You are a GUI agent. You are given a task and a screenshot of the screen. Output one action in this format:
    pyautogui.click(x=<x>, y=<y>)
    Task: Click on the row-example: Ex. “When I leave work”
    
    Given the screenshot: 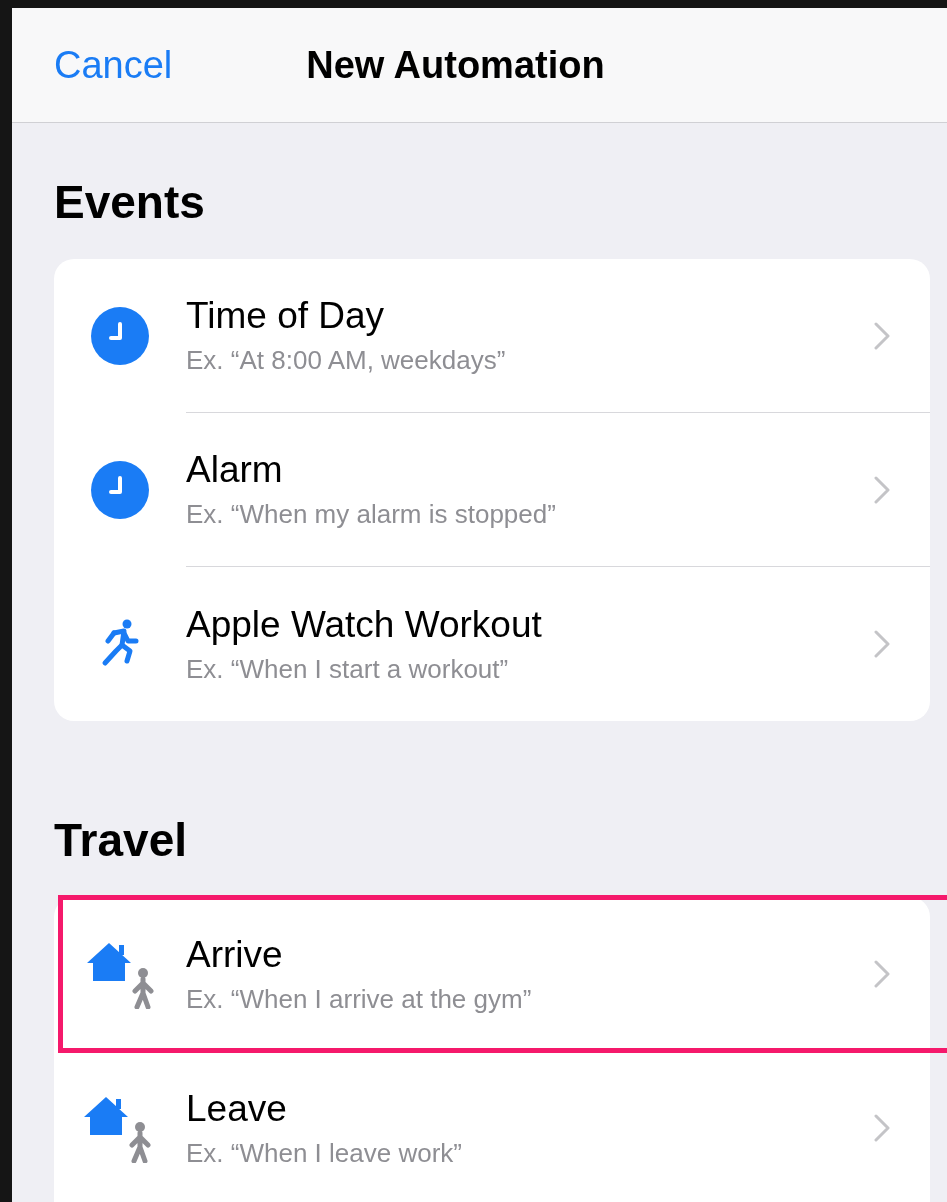 What is the action you would take?
    pyautogui.click(x=324, y=1153)
    